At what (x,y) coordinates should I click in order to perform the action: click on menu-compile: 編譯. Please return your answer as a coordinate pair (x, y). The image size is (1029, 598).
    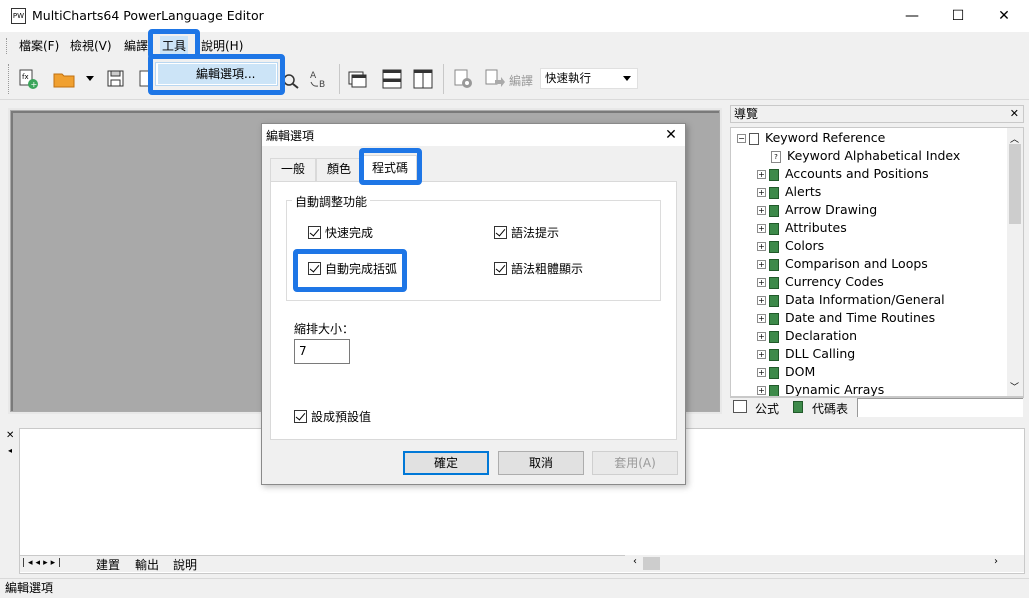
    Looking at the image, I should click on (136, 46).